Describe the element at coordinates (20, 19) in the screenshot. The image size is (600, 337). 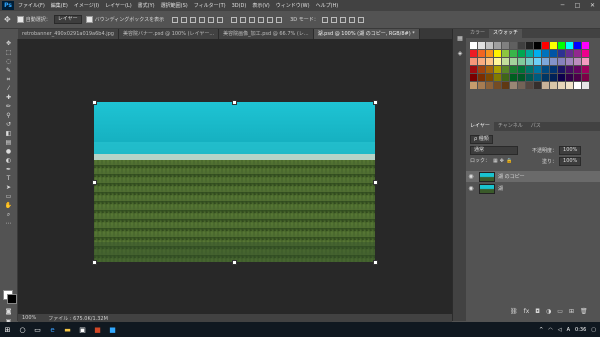
I see `auto-select-checkbox` at that location.